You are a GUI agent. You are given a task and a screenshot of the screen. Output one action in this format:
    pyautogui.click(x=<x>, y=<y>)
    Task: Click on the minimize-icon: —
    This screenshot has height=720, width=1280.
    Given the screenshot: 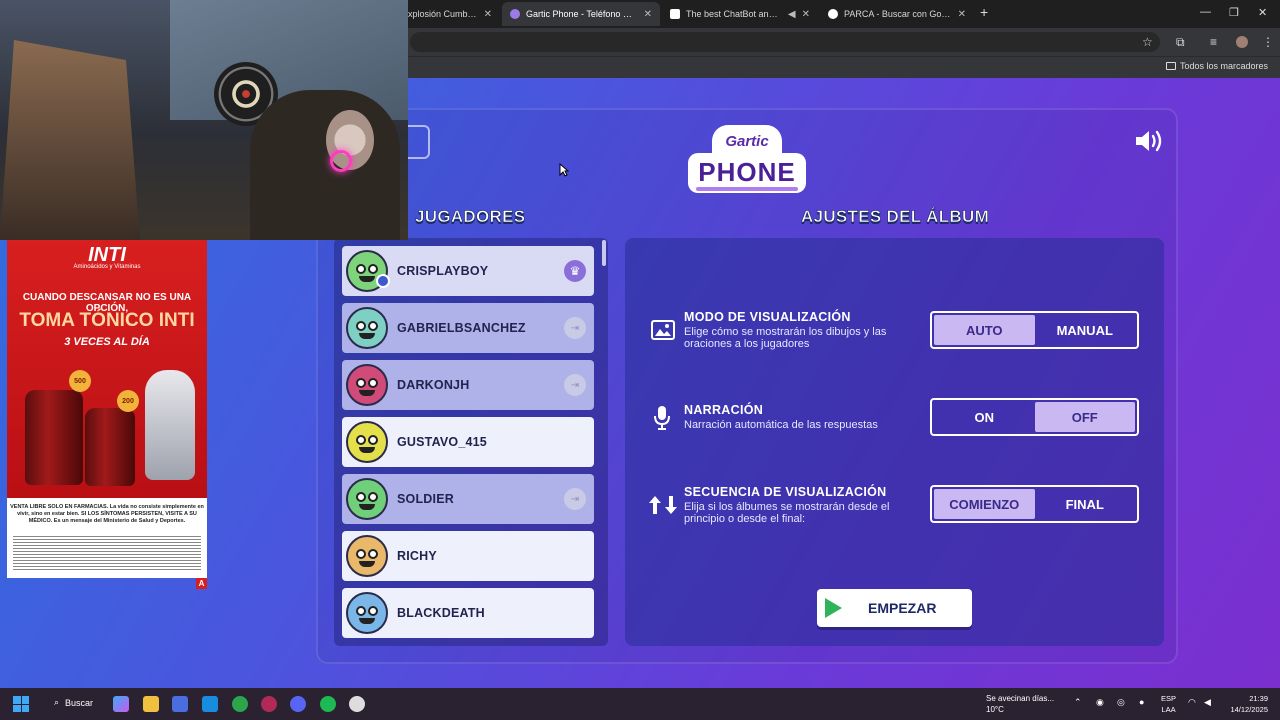 What is the action you would take?
    pyautogui.click(x=1205, y=12)
    